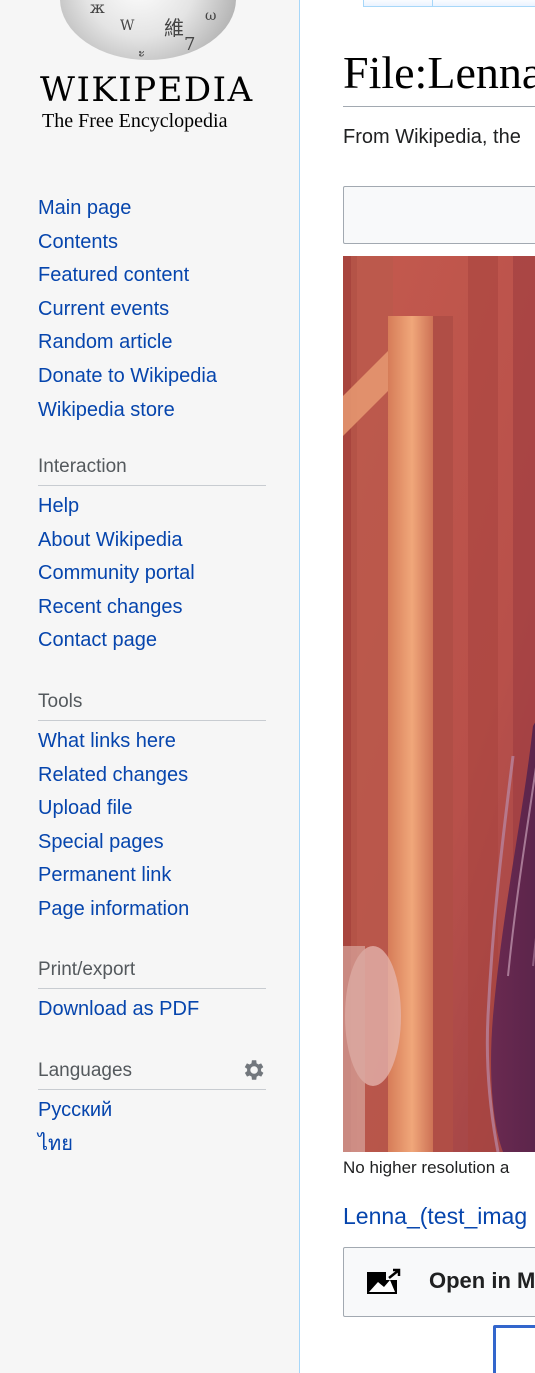 Image resolution: width=535 pixels, height=1373 pixels. I want to click on nav-item-current-events: Current events, so click(152, 314).